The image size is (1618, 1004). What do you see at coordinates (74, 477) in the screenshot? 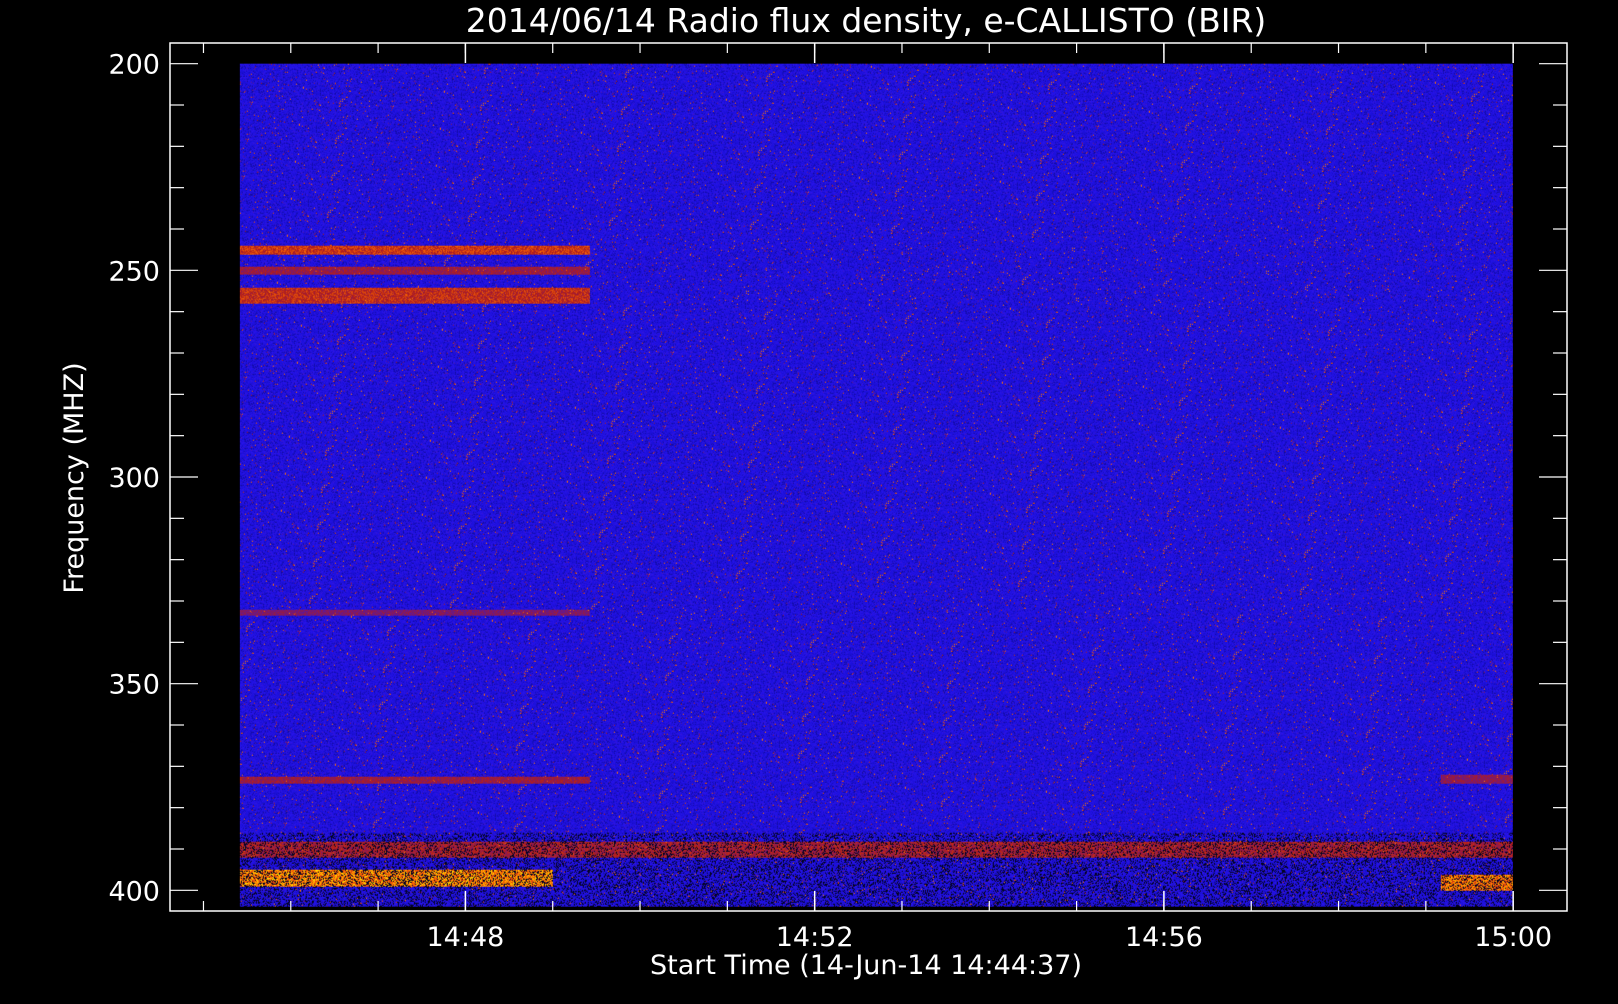
I see `y-axis-title: Frequency (MHZ)` at bounding box center [74, 477].